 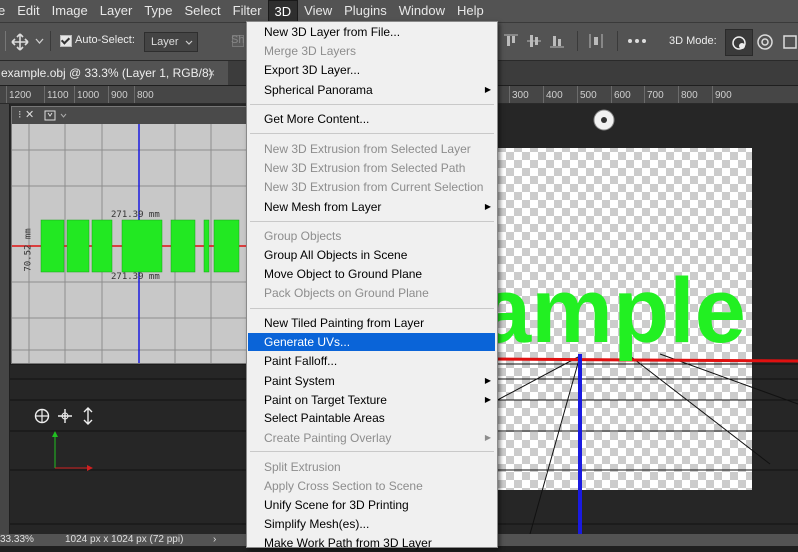 I want to click on dimension-top: 271.39 mm, so click(x=135, y=215).